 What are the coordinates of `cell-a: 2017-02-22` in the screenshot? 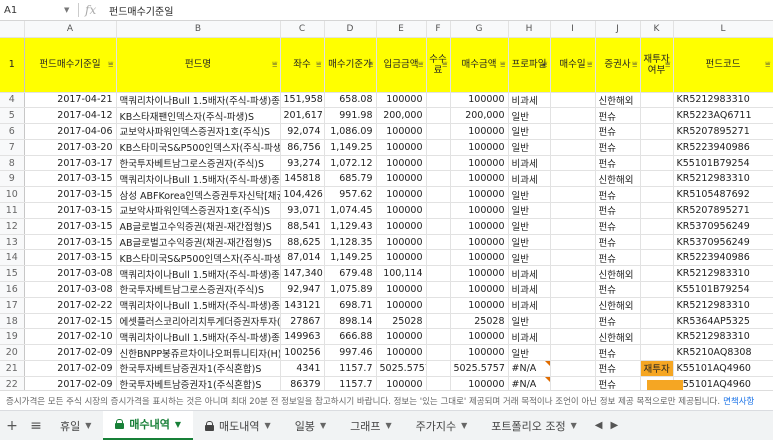 It's located at (70, 305).